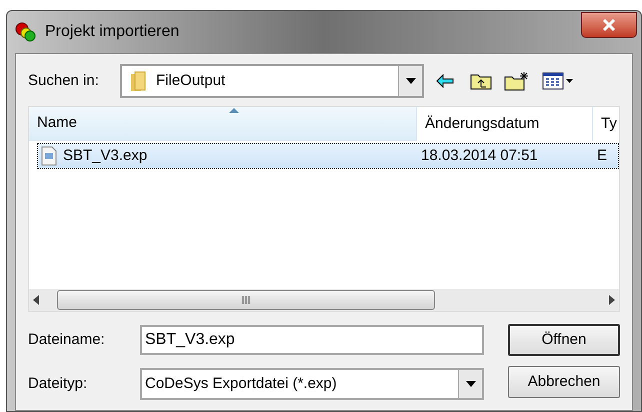 The image size is (642, 412). I want to click on grip-icon, so click(246, 300).